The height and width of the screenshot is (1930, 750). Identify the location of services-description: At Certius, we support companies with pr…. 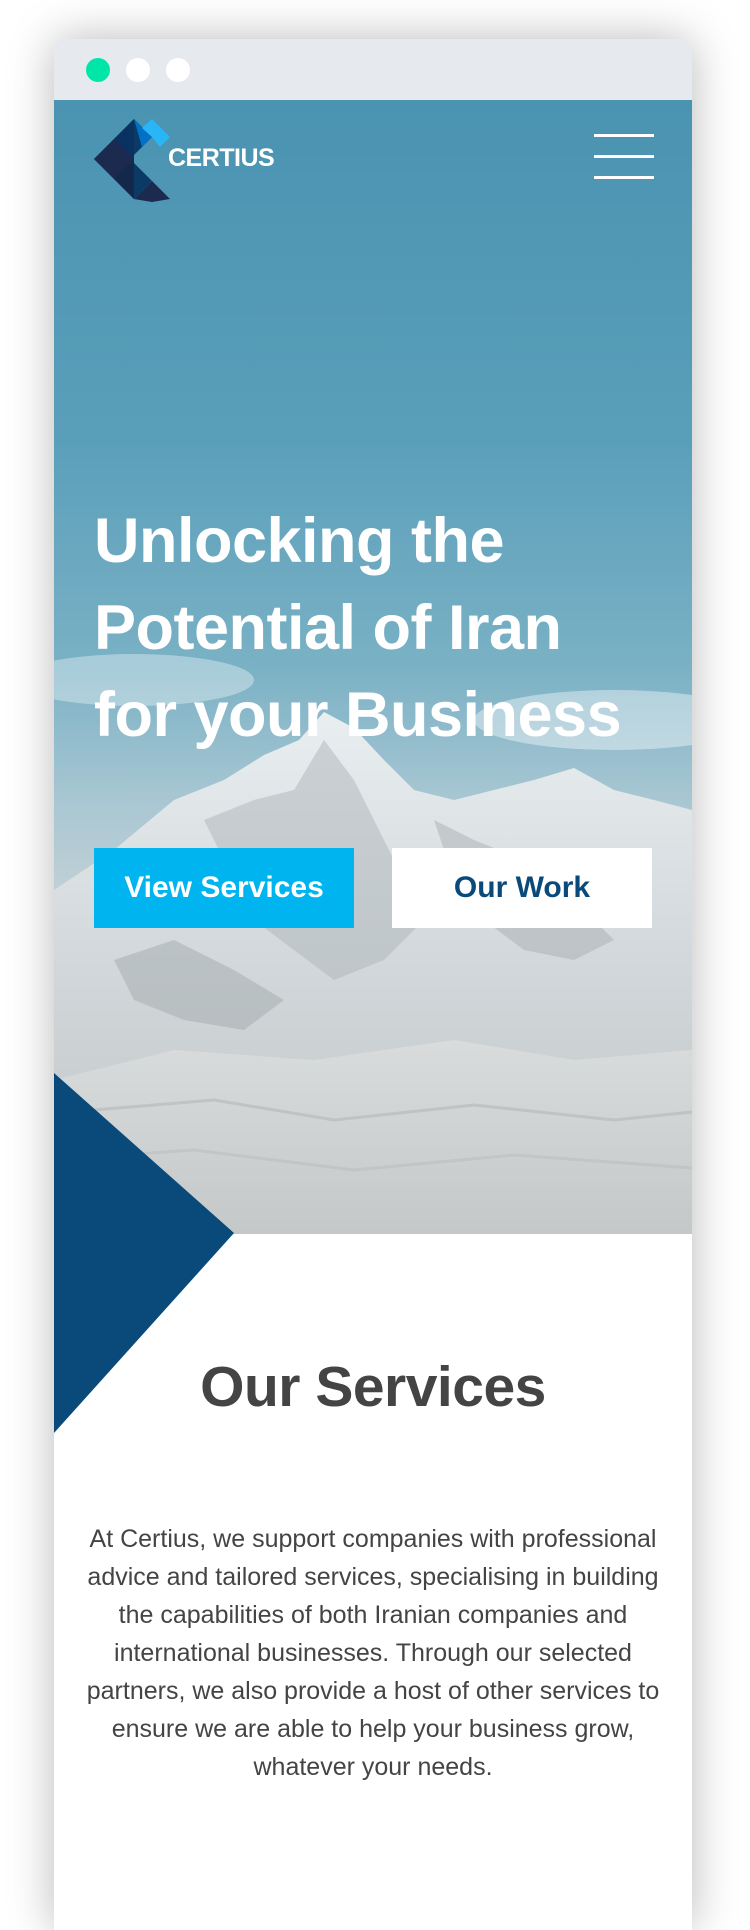
(373, 1653).